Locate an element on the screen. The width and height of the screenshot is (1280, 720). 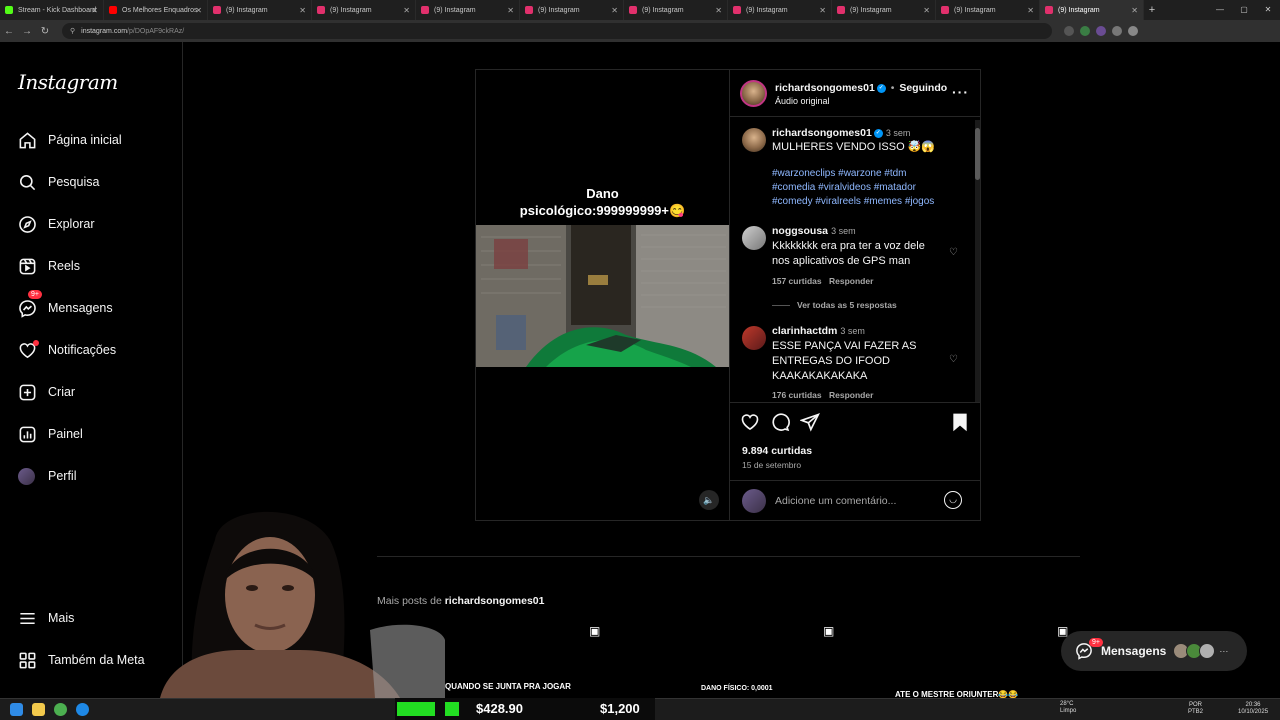
emoji-icon: ◡ is located at coordinates (953, 500).